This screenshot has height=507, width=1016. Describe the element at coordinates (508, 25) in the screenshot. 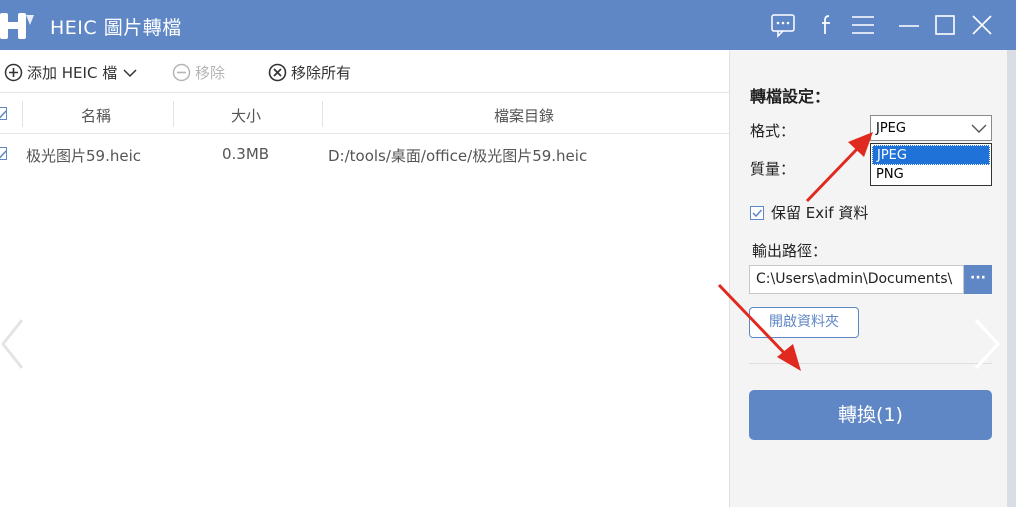

I see `title-bar: HEIC 圖片轉檔` at that location.